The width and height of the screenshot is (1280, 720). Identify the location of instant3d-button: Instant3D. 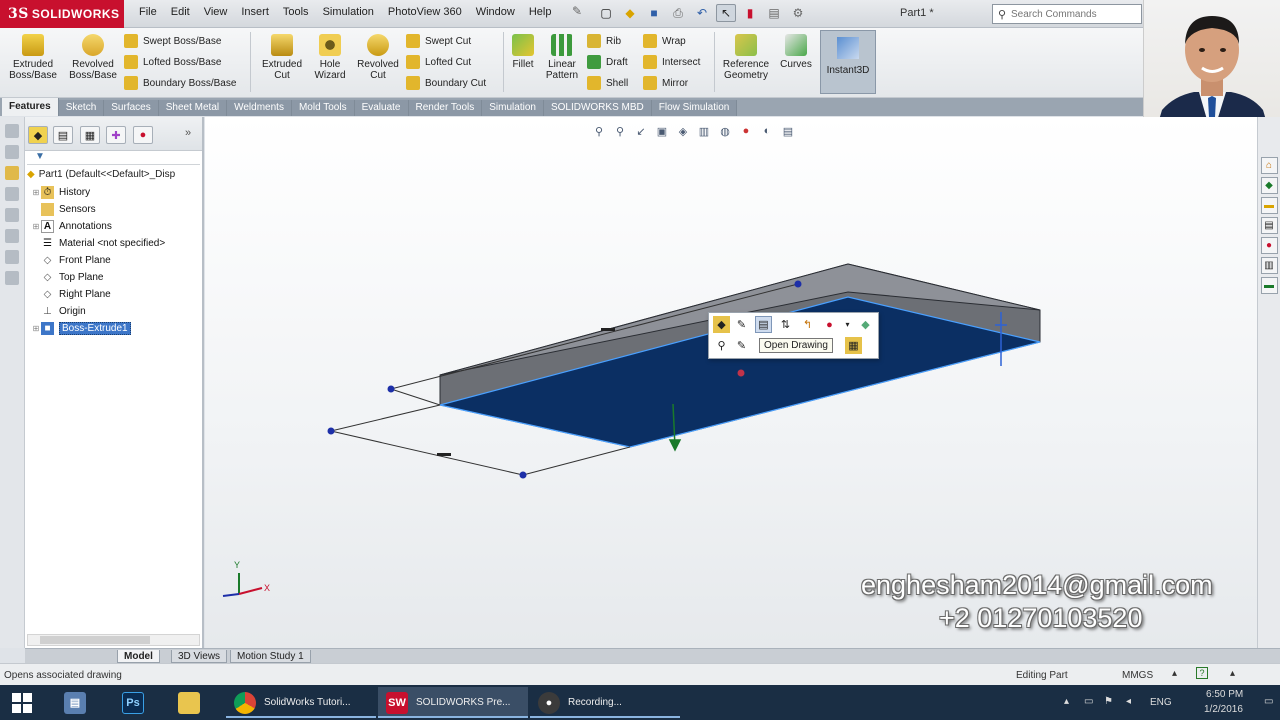
(848, 62).